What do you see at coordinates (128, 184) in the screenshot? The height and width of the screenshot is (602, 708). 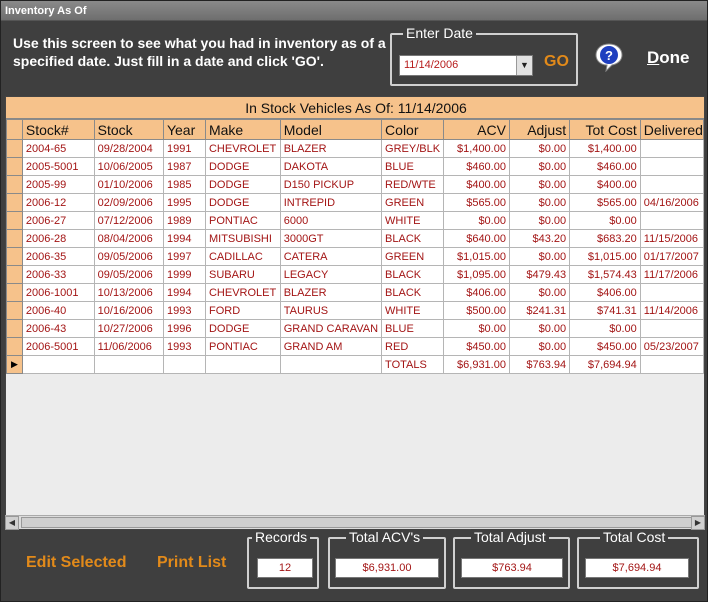 I see `cell-stock-date: 01/10/2006` at bounding box center [128, 184].